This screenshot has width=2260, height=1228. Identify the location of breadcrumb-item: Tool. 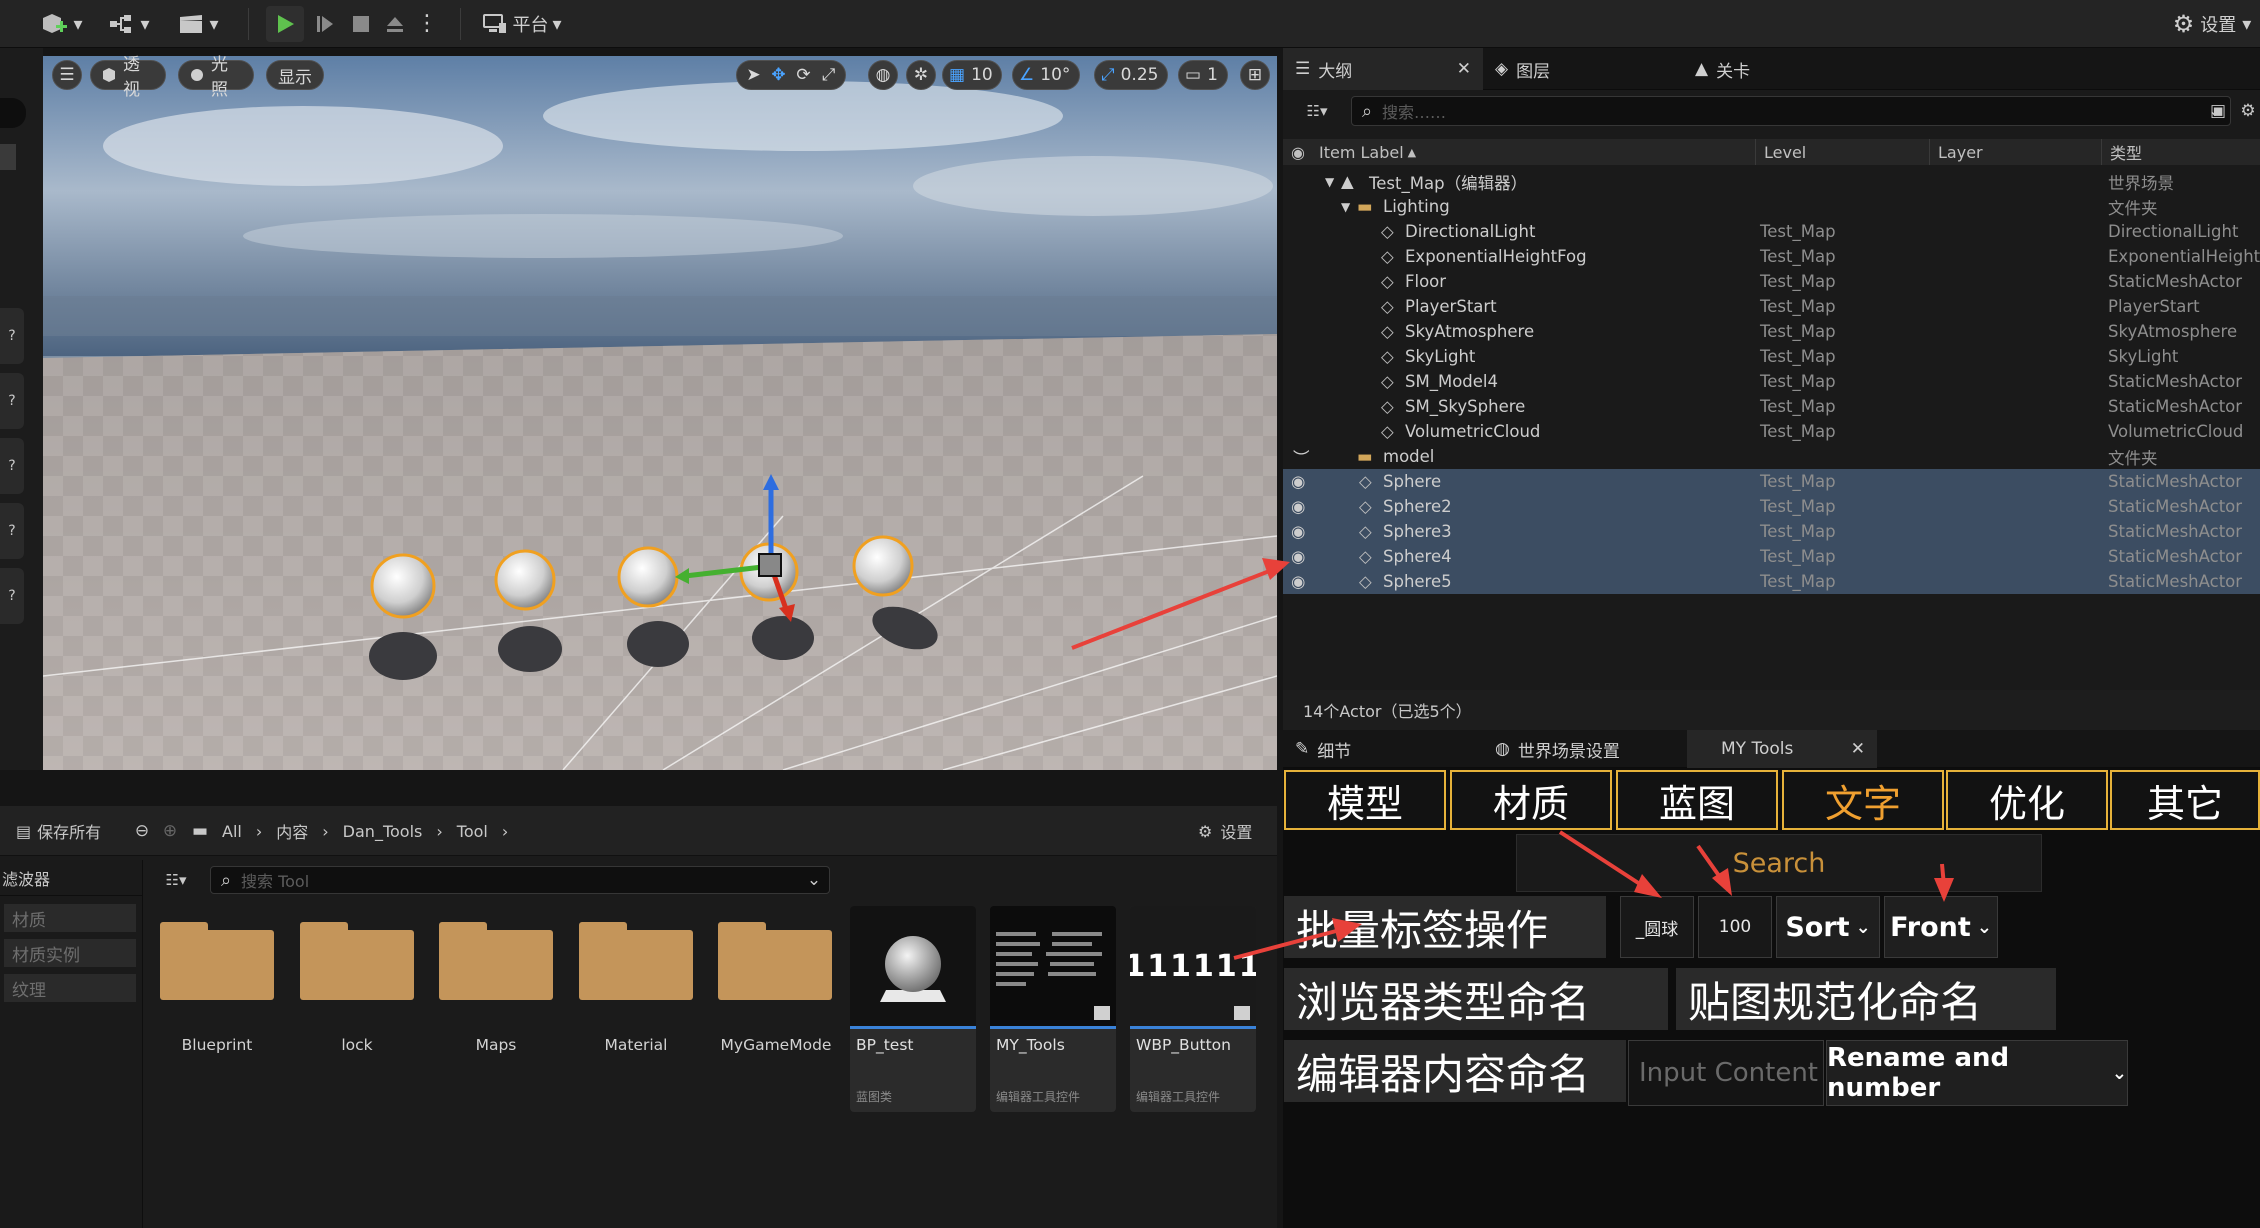
(472, 831).